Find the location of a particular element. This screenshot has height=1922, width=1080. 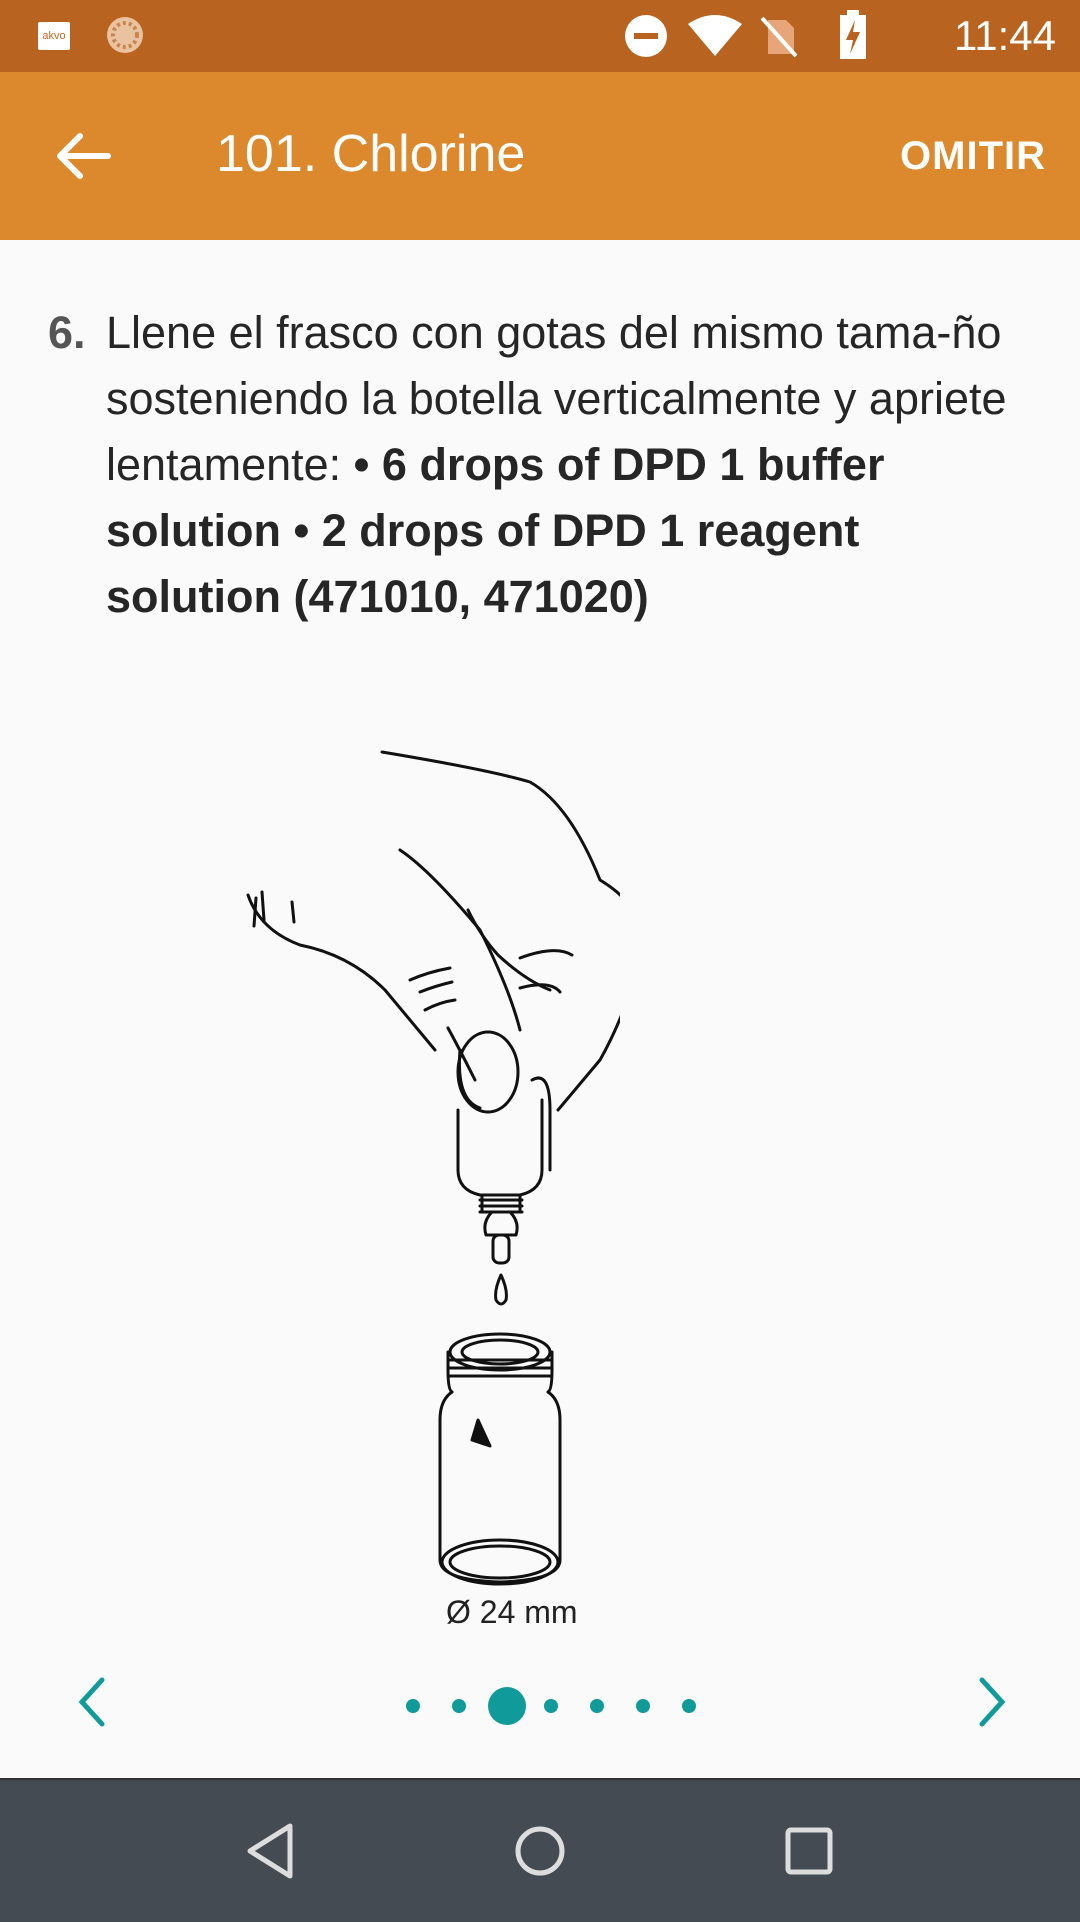

akvo-app-icon: akvo is located at coordinates (54, 36).